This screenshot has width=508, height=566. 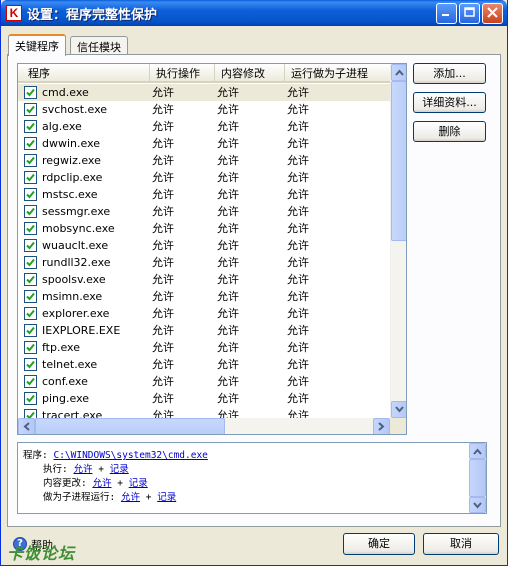 I want to click on chevron-right-icon, so click(x=381, y=426).